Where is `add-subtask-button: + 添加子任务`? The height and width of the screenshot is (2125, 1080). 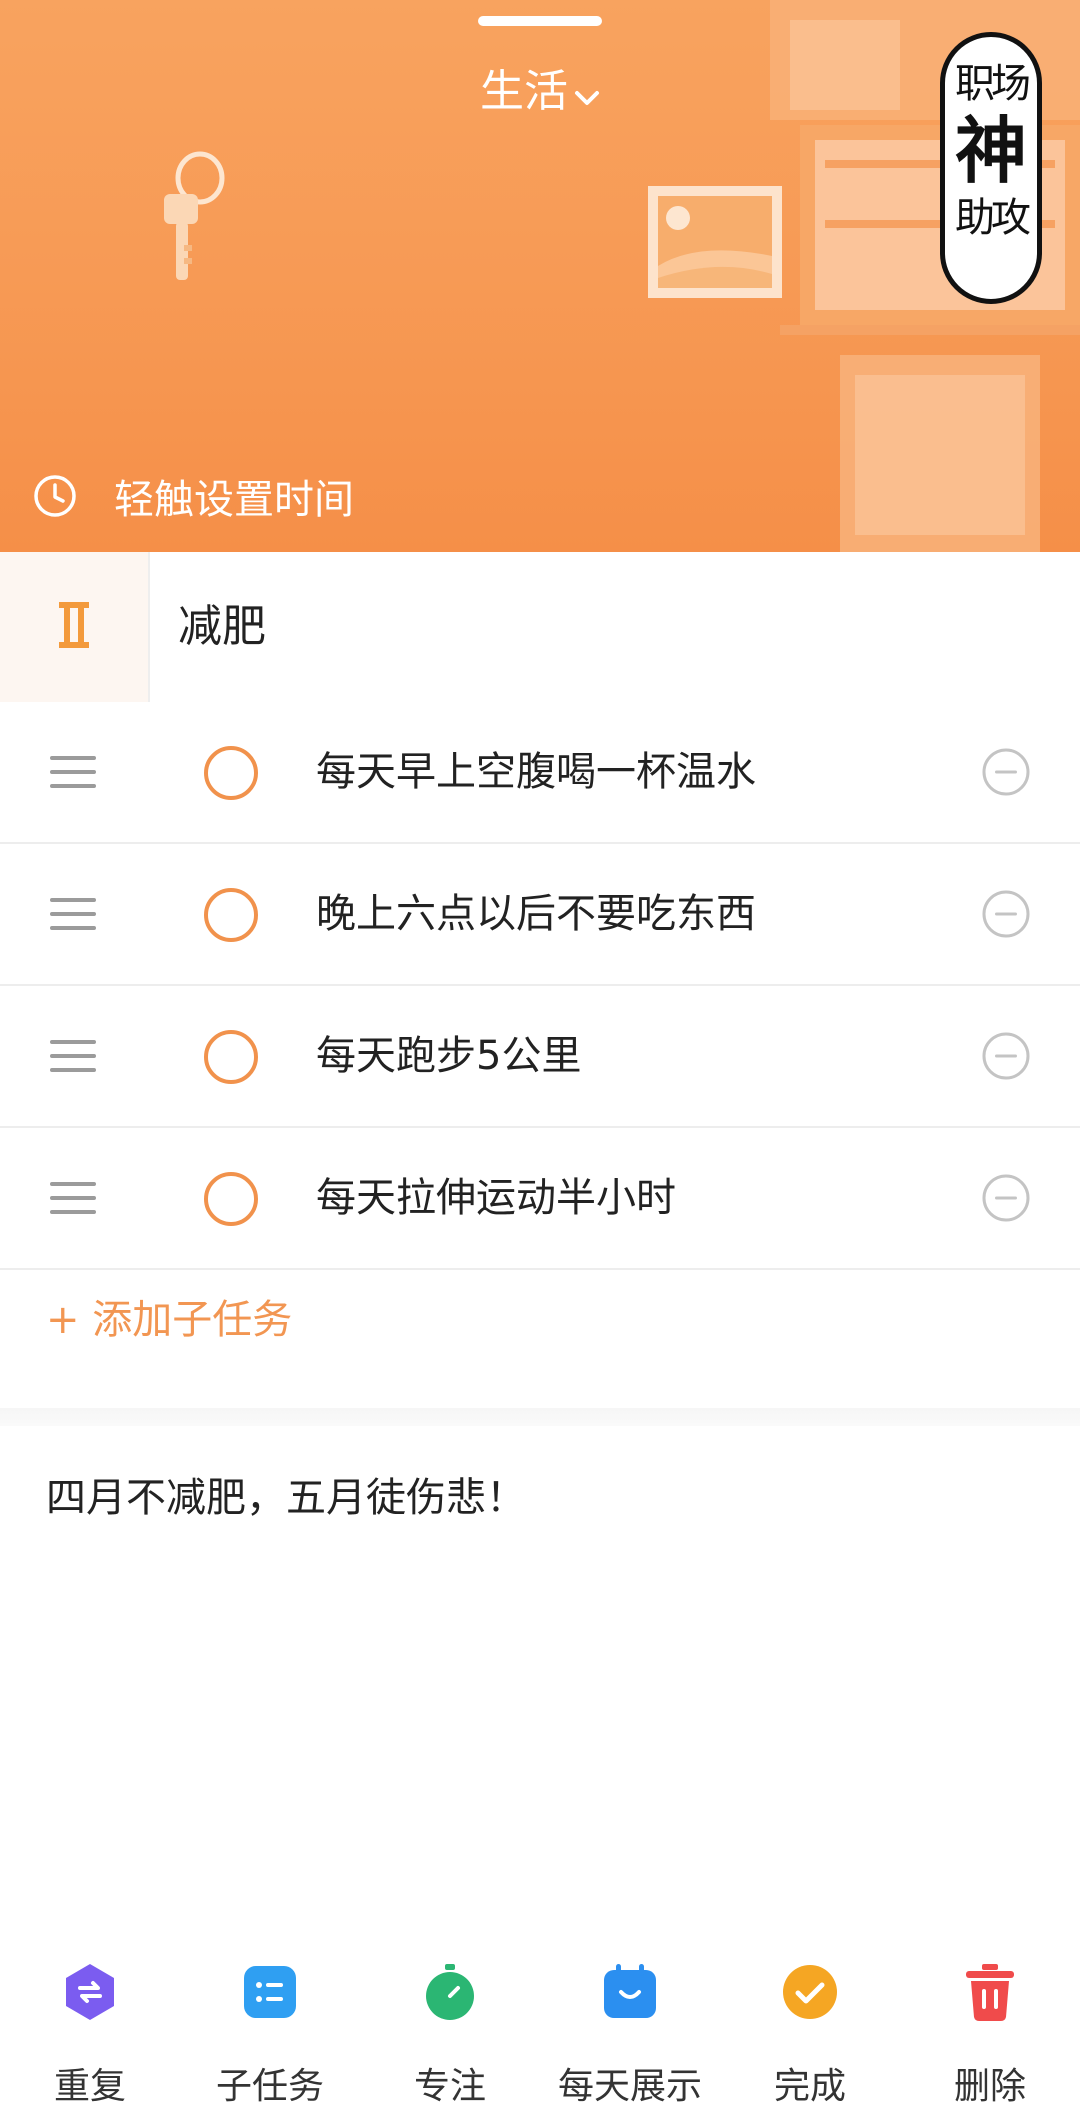 add-subtask-button: + 添加子任务 is located at coordinates (169, 1320).